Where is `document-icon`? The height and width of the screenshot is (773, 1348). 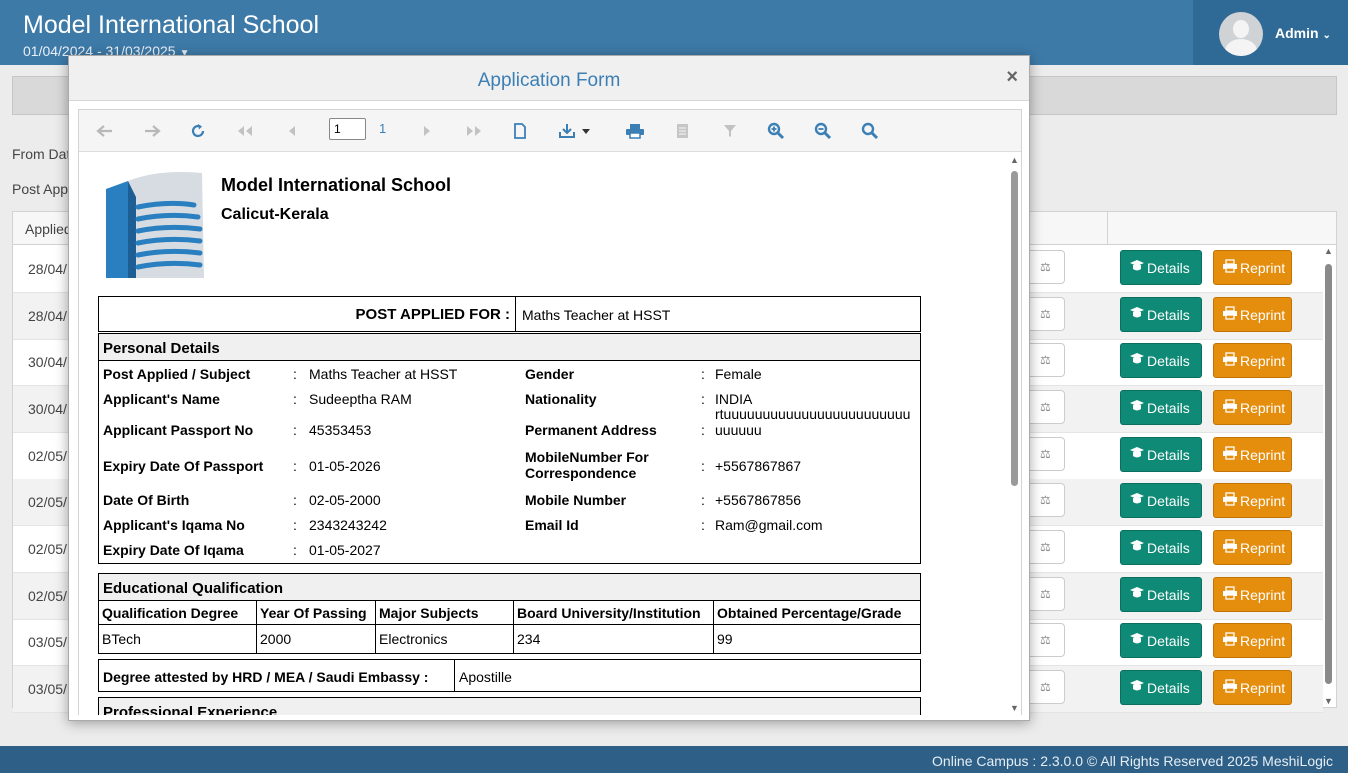
document-icon is located at coordinates (520, 131).